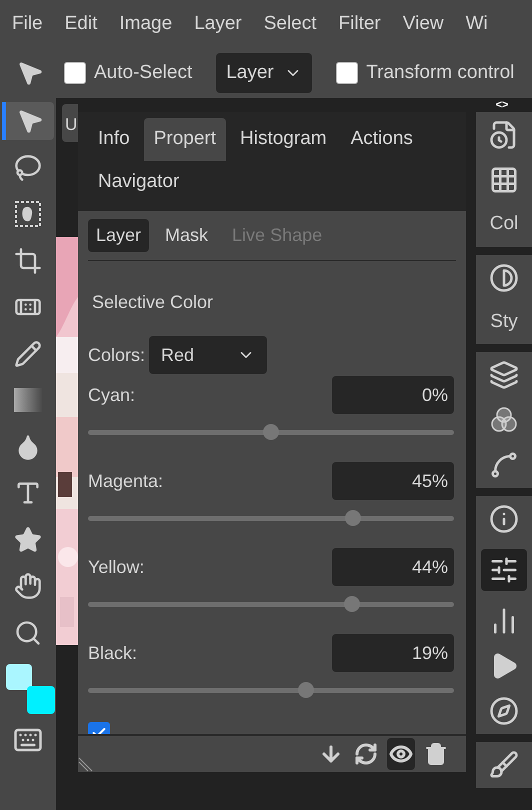 Image resolution: width=532 pixels, height=810 pixels. What do you see at coordinates (81, 24) in the screenshot?
I see `menu-item: Edit` at bounding box center [81, 24].